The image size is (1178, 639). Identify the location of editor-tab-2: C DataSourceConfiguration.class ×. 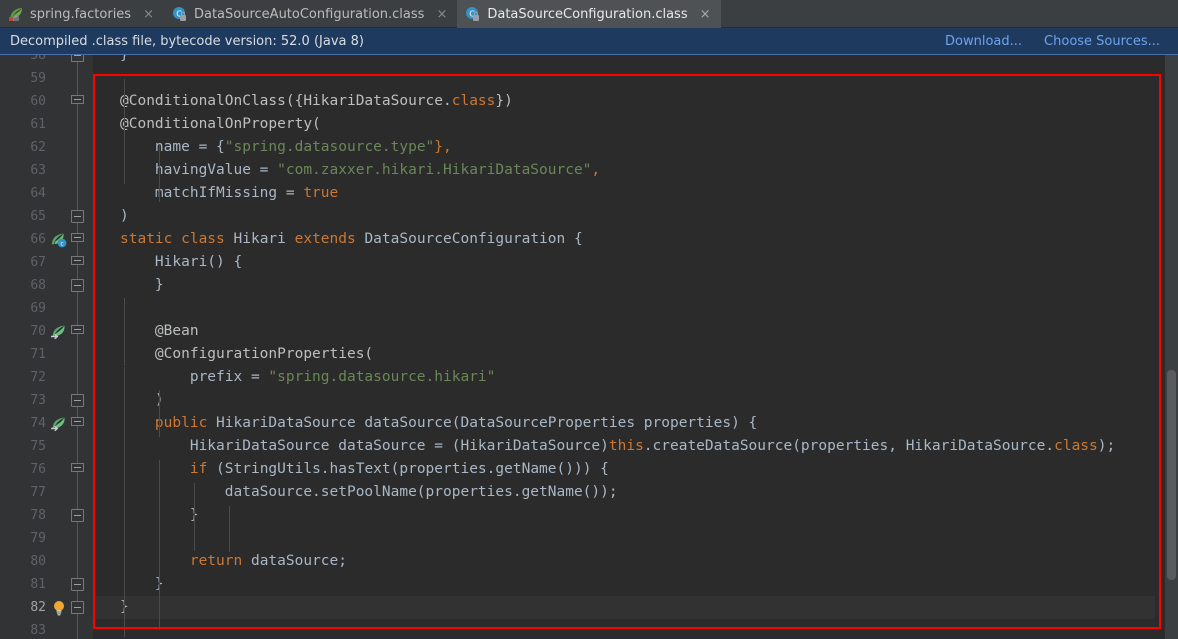
(589, 14).